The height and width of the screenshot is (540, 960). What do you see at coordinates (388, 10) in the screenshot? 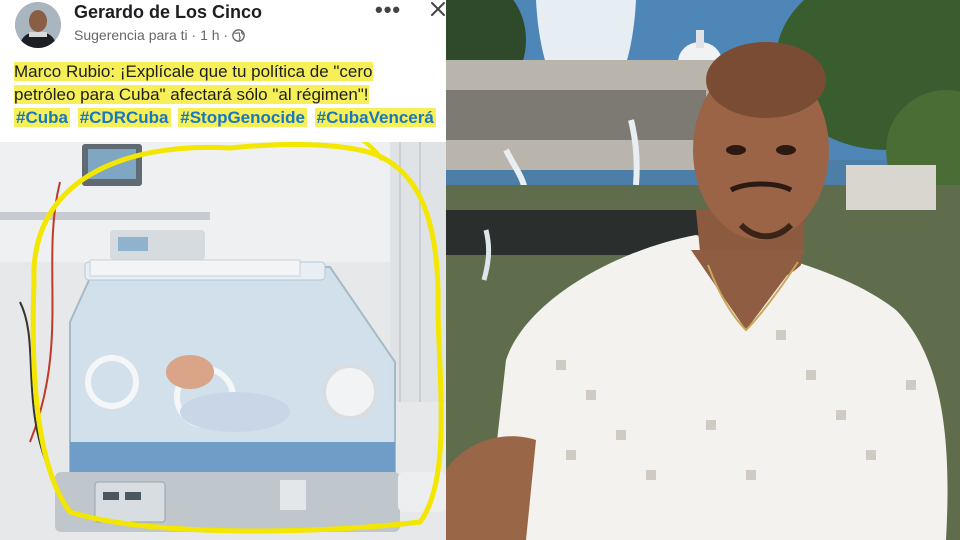
I see `more-options-icon: •••` at bounding box center [388, 10].